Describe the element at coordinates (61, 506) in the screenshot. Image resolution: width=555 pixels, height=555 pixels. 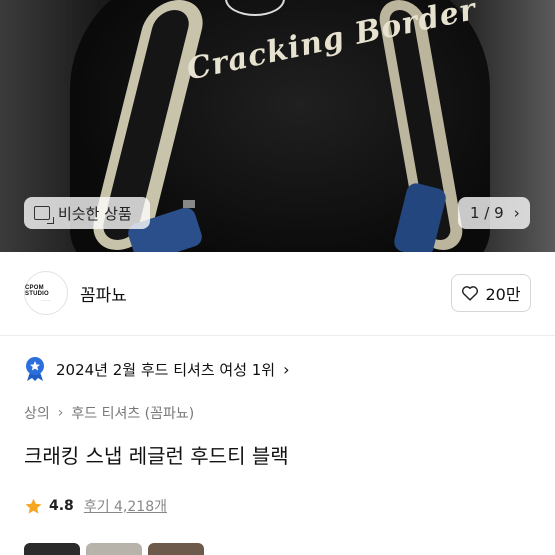
I see `rating-score: 4.8` at that location.